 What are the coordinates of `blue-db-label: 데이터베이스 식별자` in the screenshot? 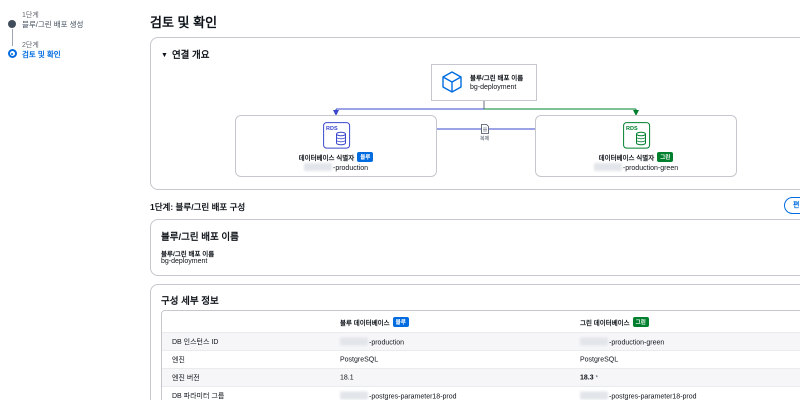 It's located at (326, 158).